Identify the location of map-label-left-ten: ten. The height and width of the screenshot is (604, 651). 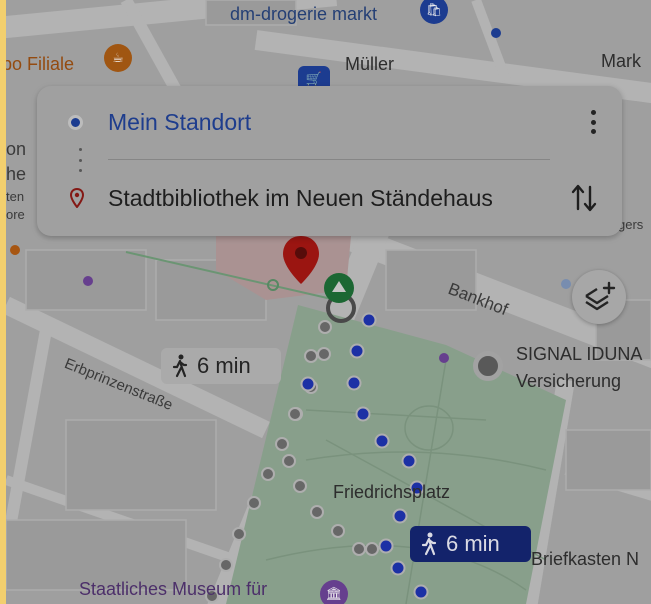
(15, 196).